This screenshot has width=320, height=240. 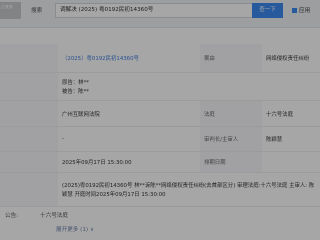 What do you see at coordinates (37, 11) in the screenshot?
I see `search-scope-label: 搜索` at bounding box center [37, 11].